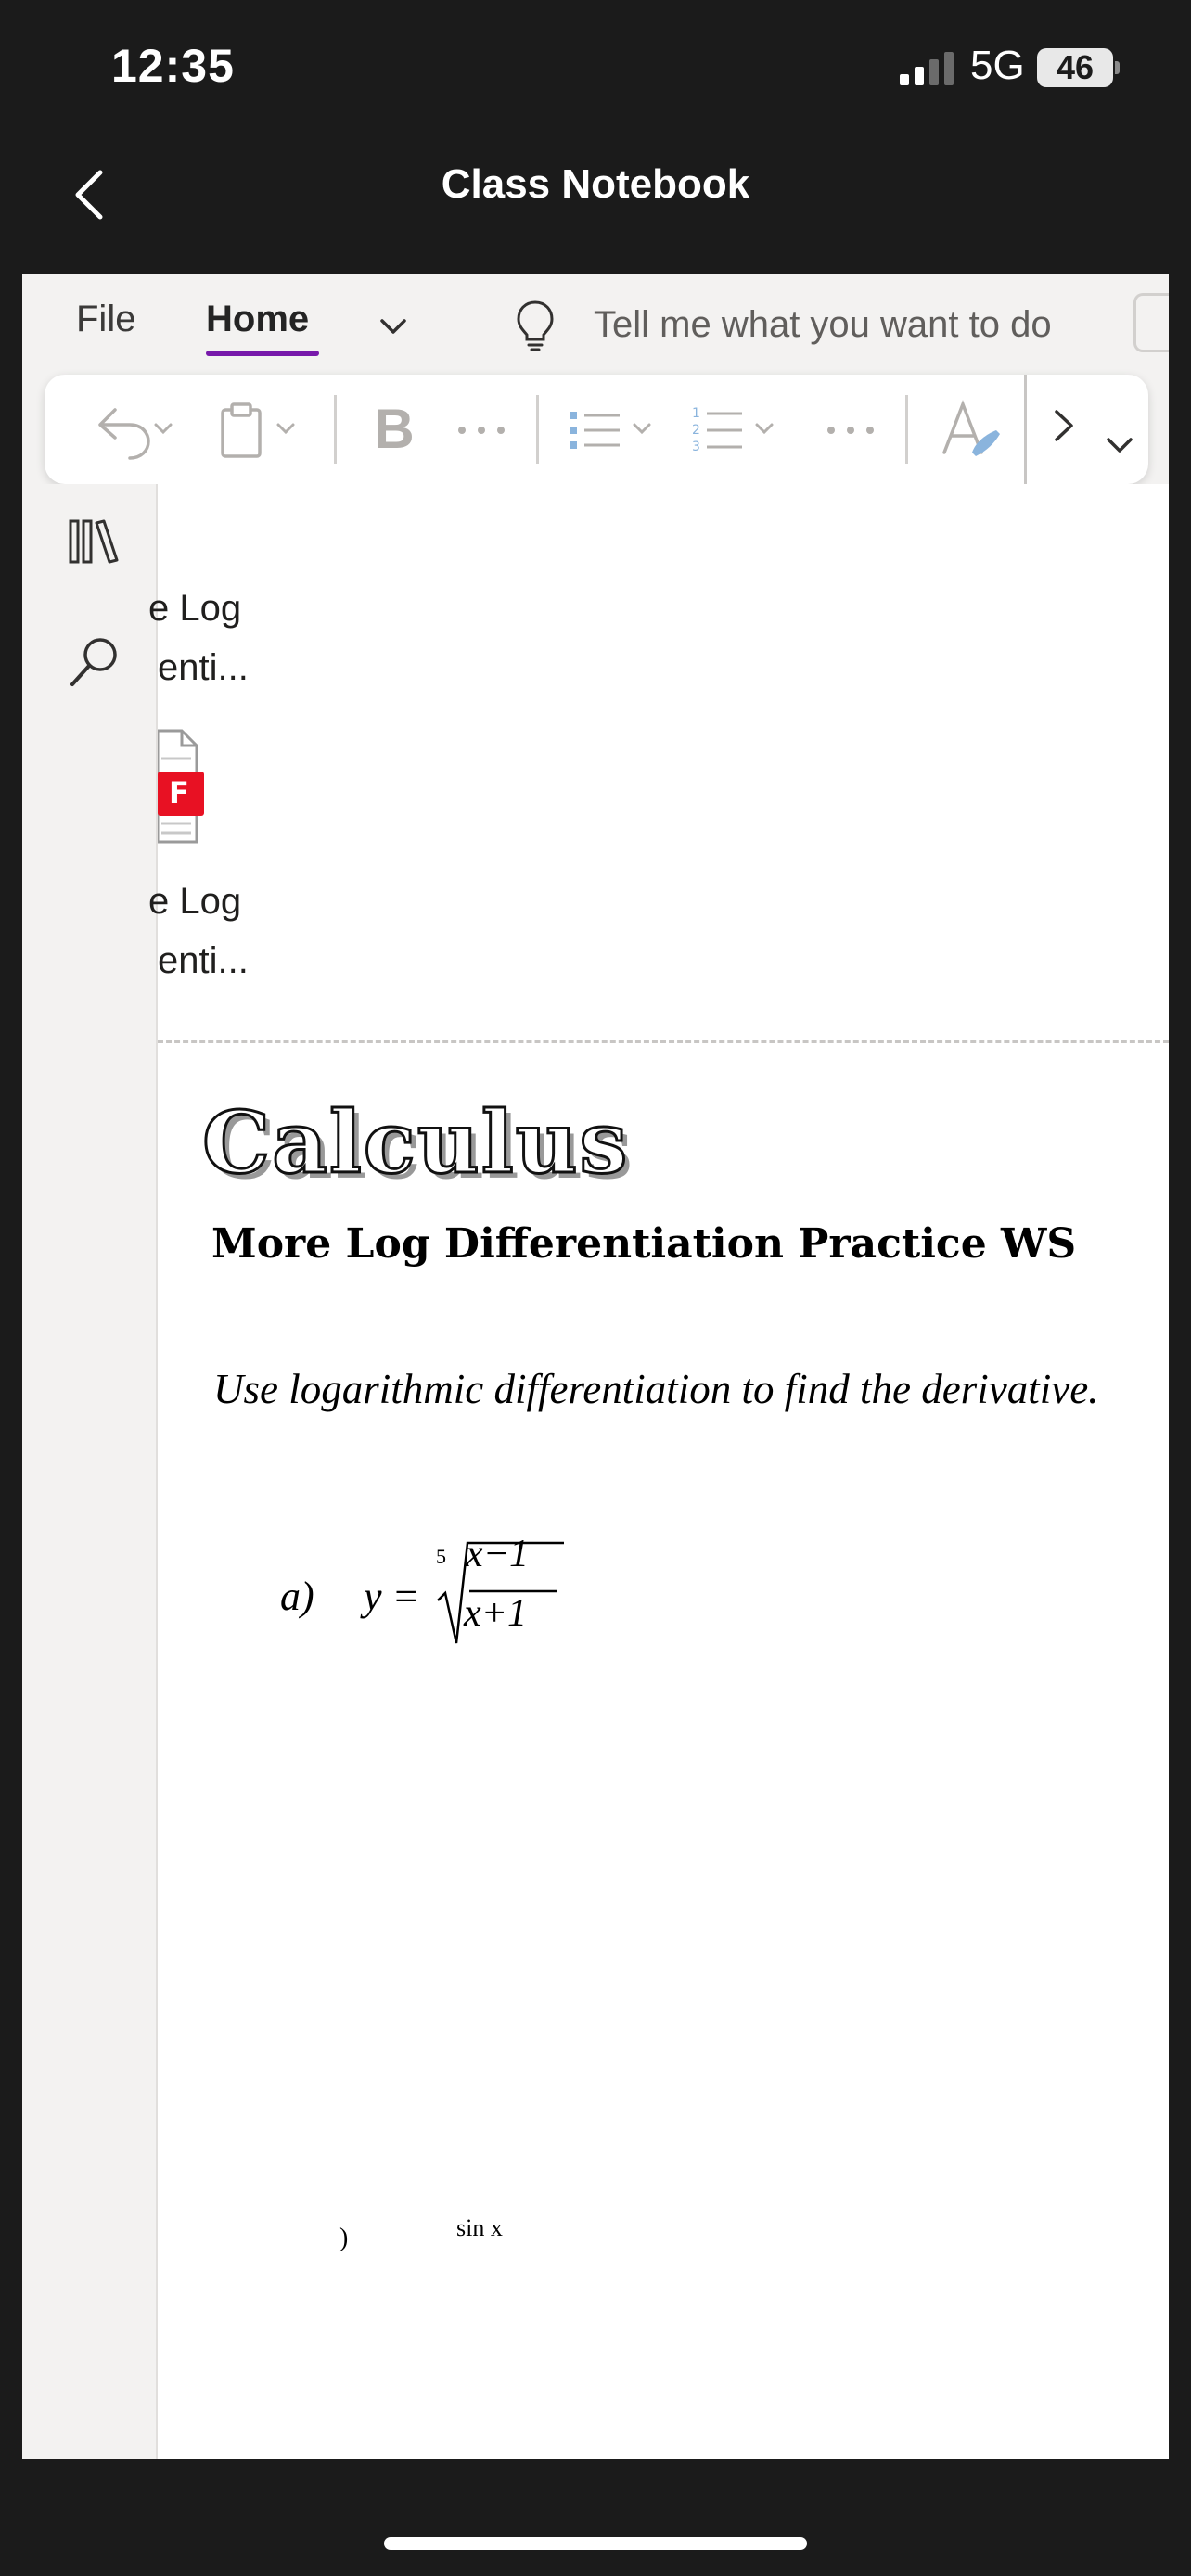 The image size is (1191, 2576). Describe the element at coordinates (823, 325) in the screenshot. I see `tell-me-search: Tell me what you want to do` at that location.